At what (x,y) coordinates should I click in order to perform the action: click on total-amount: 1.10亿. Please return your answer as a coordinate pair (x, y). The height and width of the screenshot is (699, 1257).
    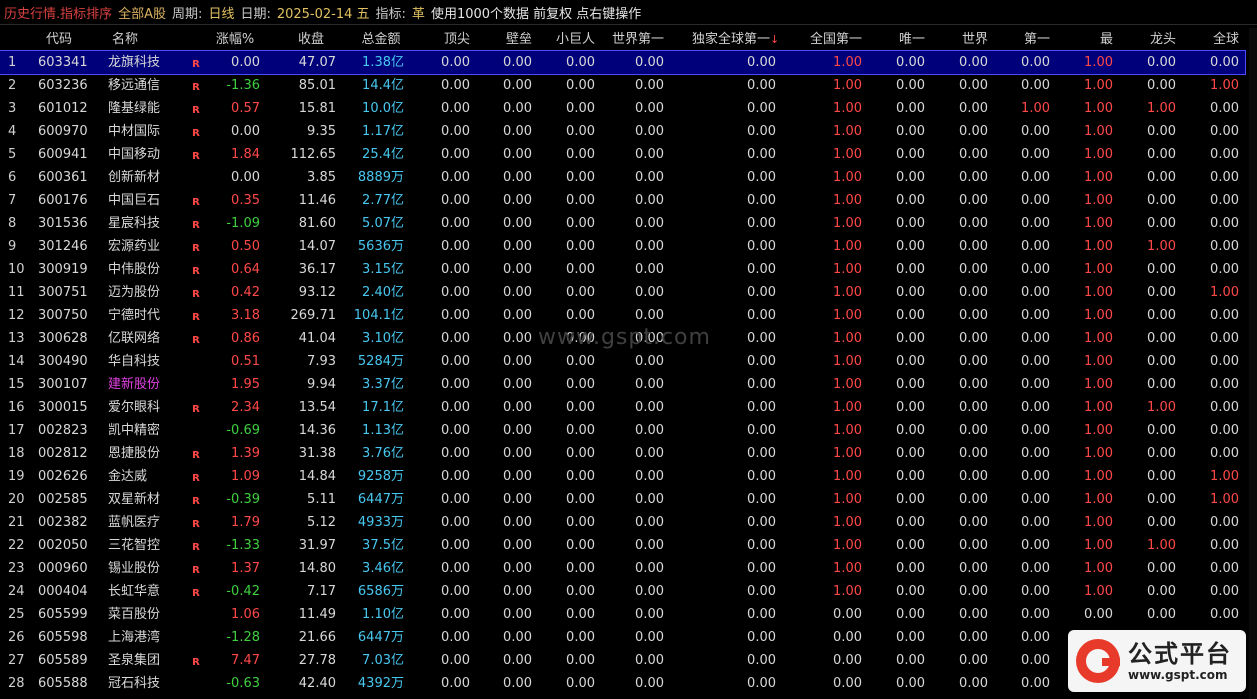
    Looking at the image, I should click on (383, 614).